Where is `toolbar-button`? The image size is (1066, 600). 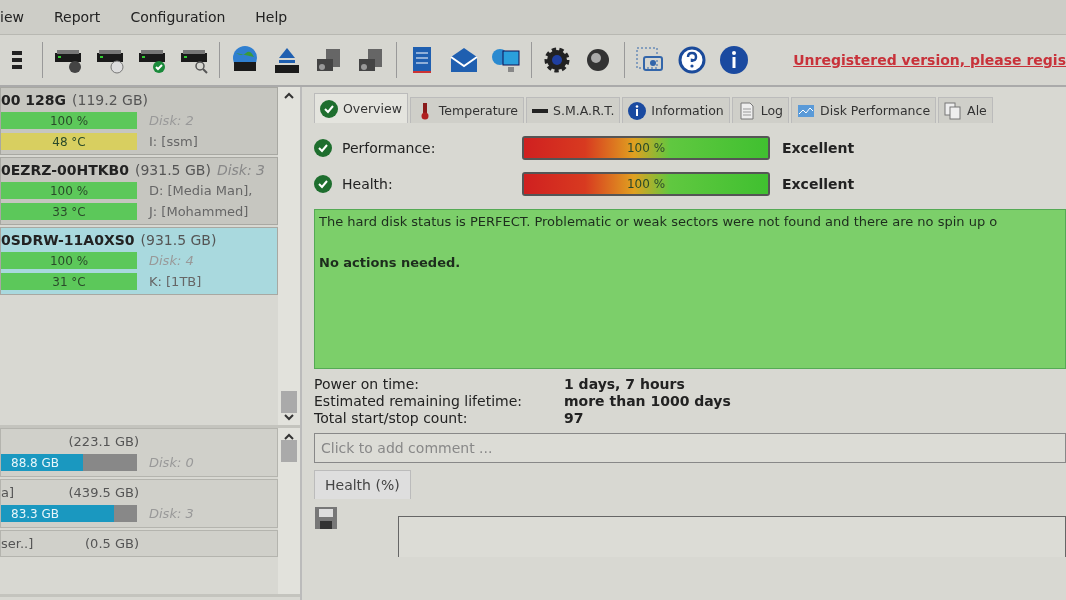 toolbar-button is located at coordinates (734, 60).